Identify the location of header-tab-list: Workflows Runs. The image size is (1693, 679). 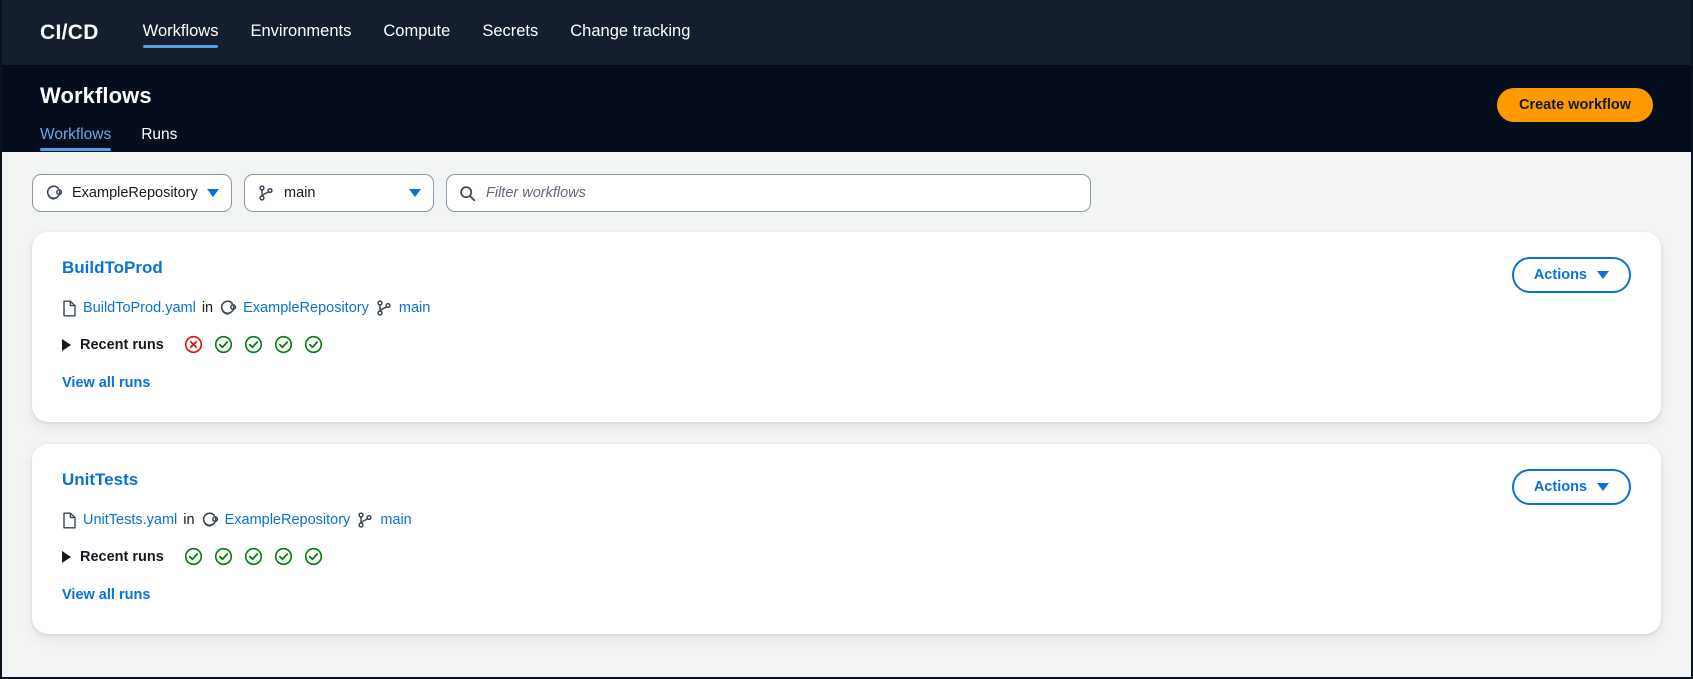
(846, 138).